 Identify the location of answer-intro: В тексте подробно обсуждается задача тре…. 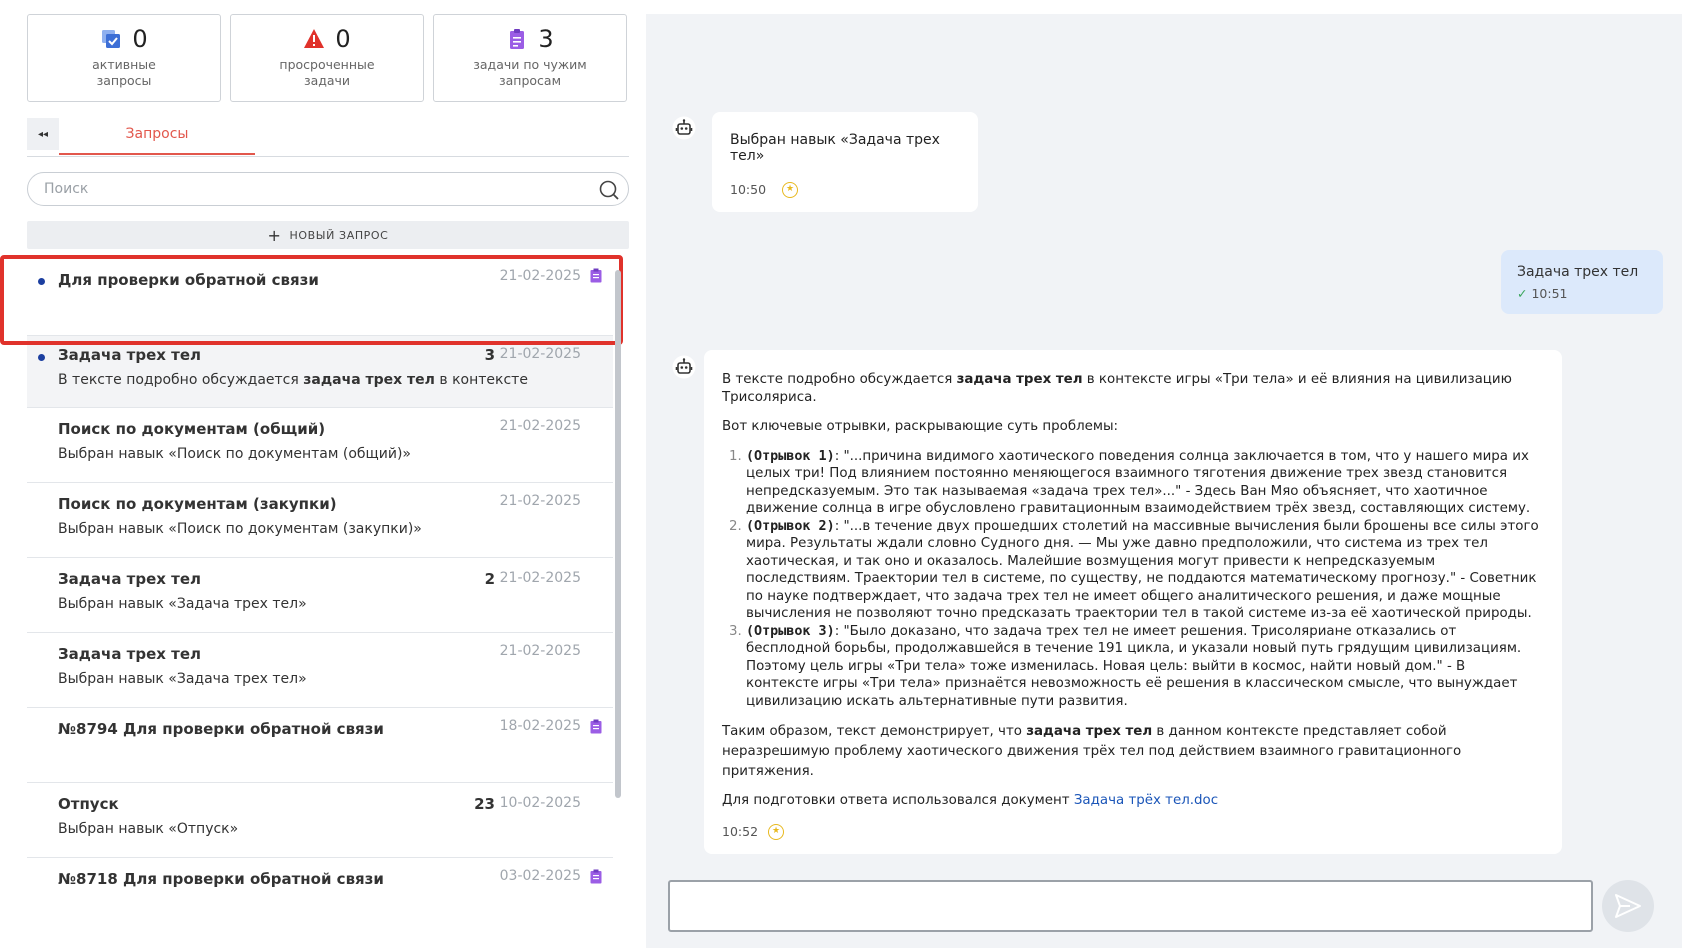
(1117, 388).